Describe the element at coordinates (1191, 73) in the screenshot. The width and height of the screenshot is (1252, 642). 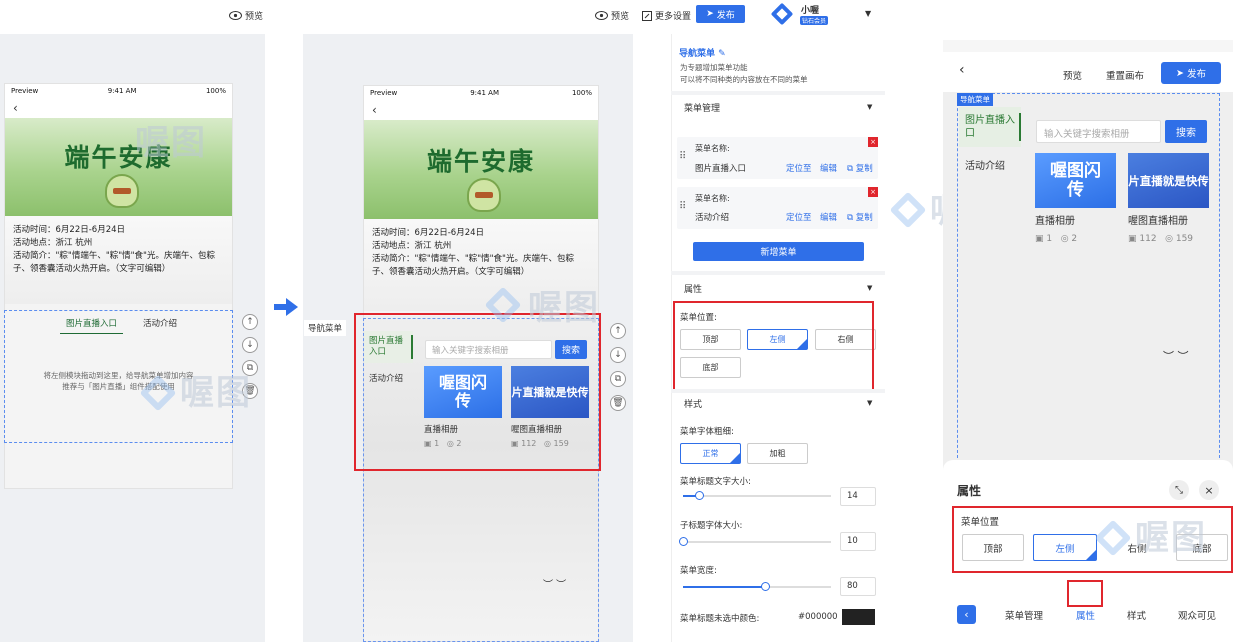
I see `mobile-publish-button: ➤ 发布` at that location.